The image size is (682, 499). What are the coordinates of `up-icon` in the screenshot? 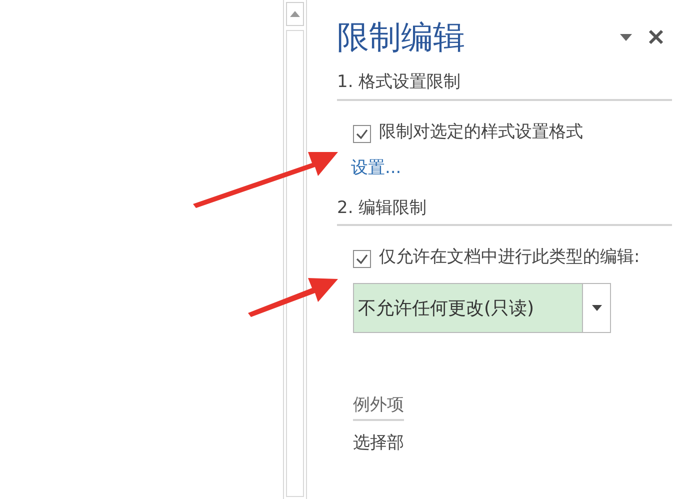 It's located at (295, 14).